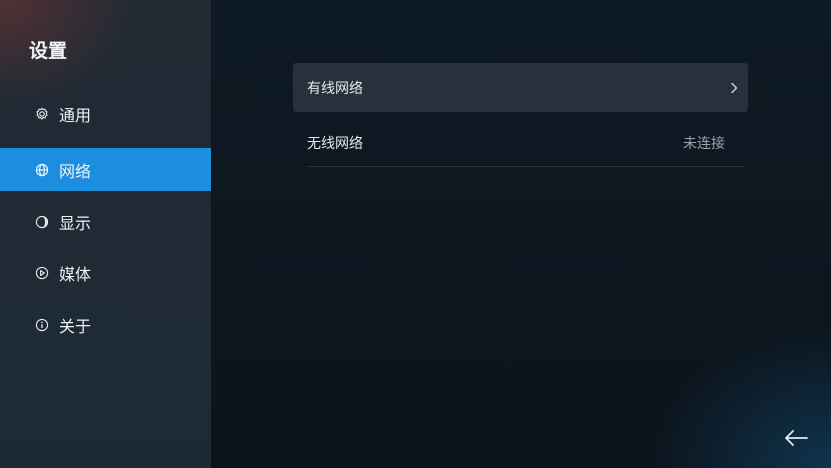 The image size is (831, 468). What do you see at coordinates (42, 273) in the screenshot?
I see `play-icon` at bounding box center [42, 273].